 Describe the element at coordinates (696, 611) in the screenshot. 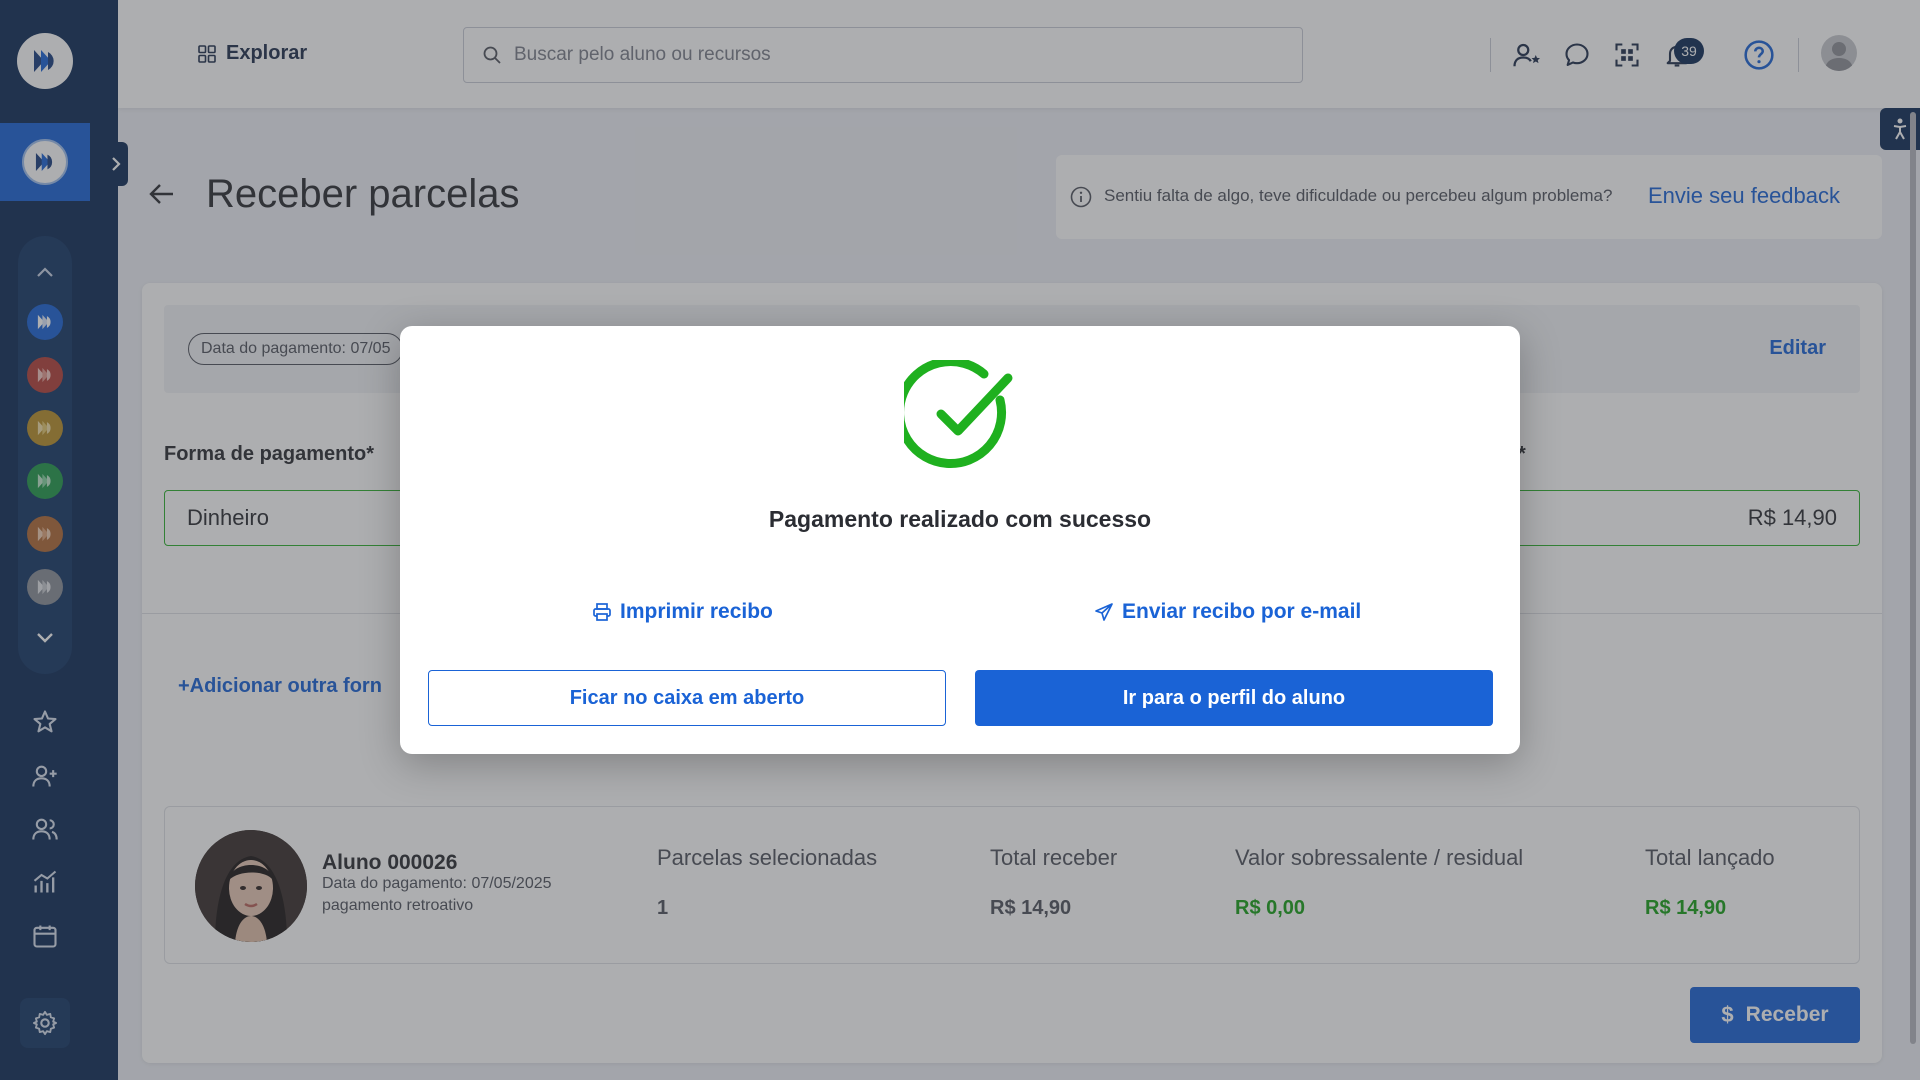

I see `print-receipt-label: Imprimir recibo` at that location.